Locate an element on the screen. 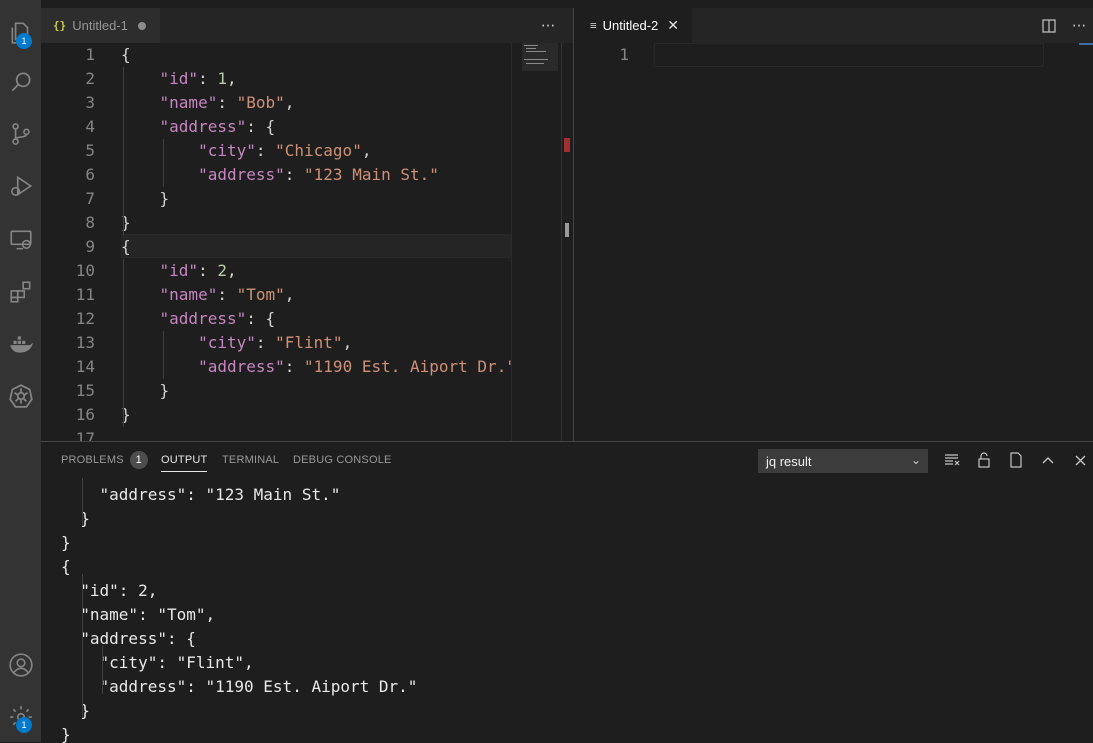 Image resolution: width=1093 pixels, height=743 pixels. json-file-icon: {} is located at coordinates (60, 25).